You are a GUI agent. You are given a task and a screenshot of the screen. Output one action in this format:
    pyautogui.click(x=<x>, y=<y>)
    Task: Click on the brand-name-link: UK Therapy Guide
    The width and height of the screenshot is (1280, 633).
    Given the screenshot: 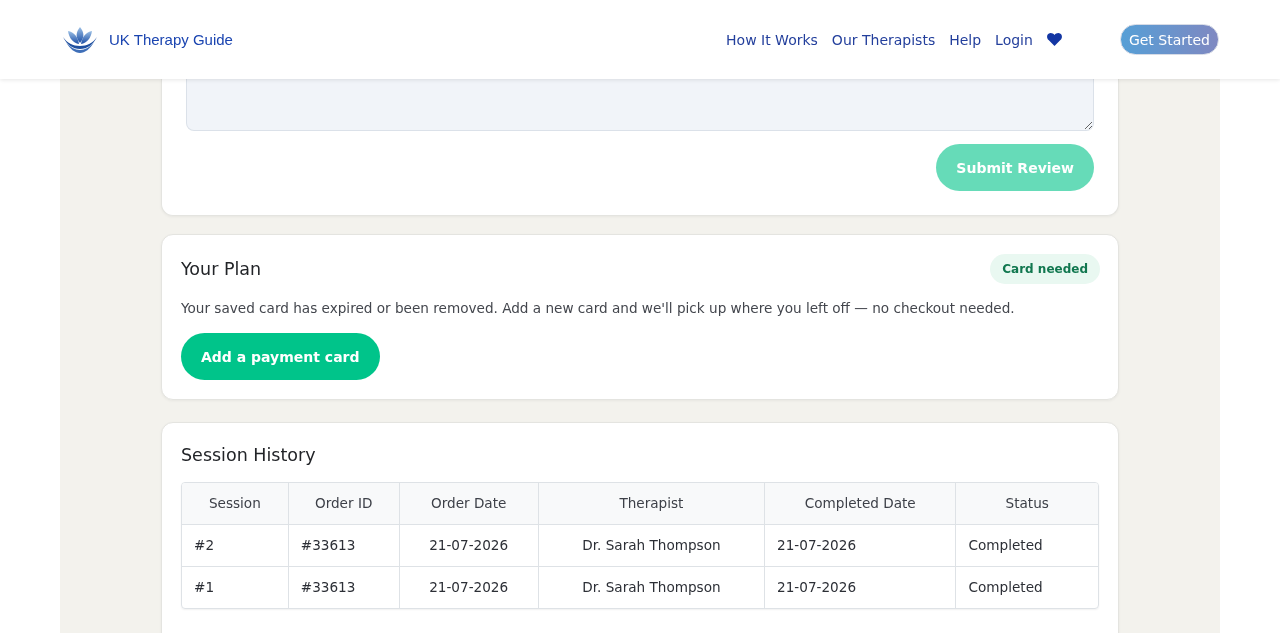 What is the action you would take?
    pyautogui.click(x=171, y=39)
    